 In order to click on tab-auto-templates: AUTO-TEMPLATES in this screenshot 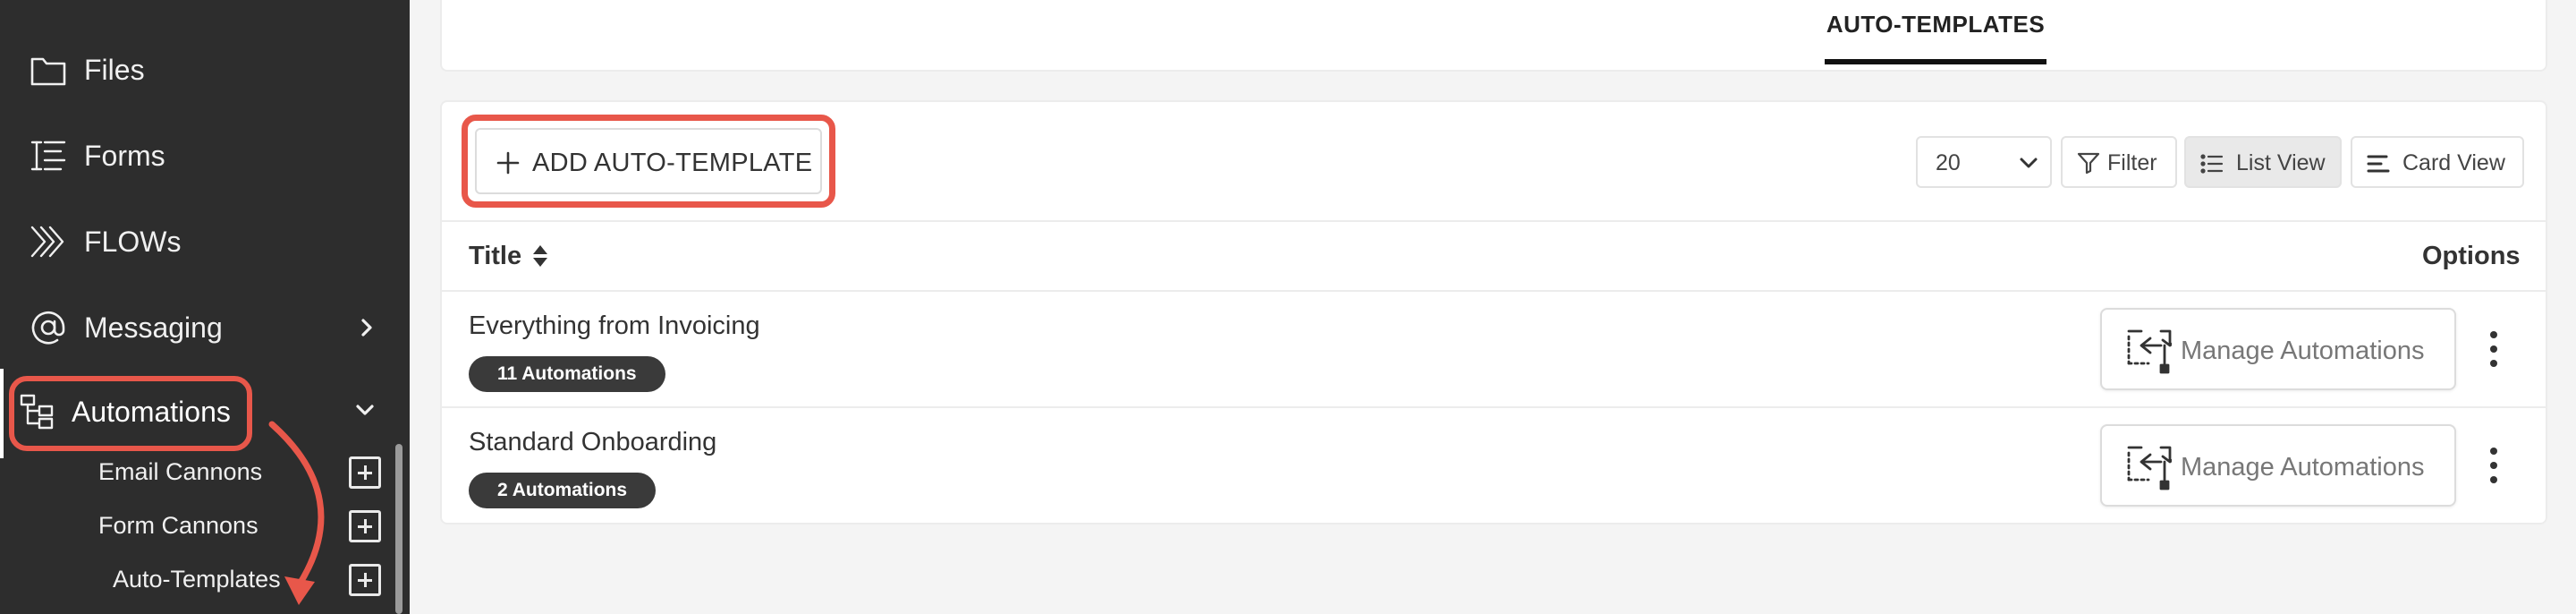, I will do `click(1935, 32)`.